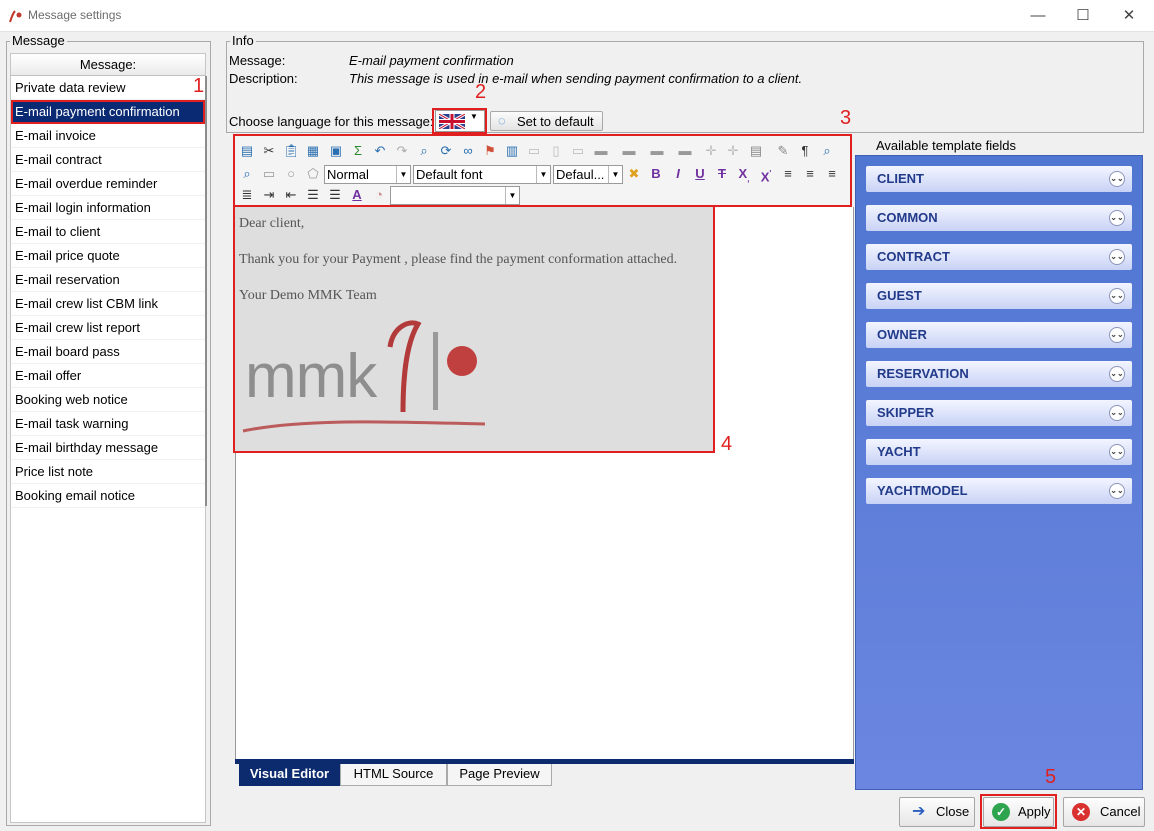  Describe the element at coordinates (744, 175) in the screenshot. I see `subscript-icon: X,` at that location.